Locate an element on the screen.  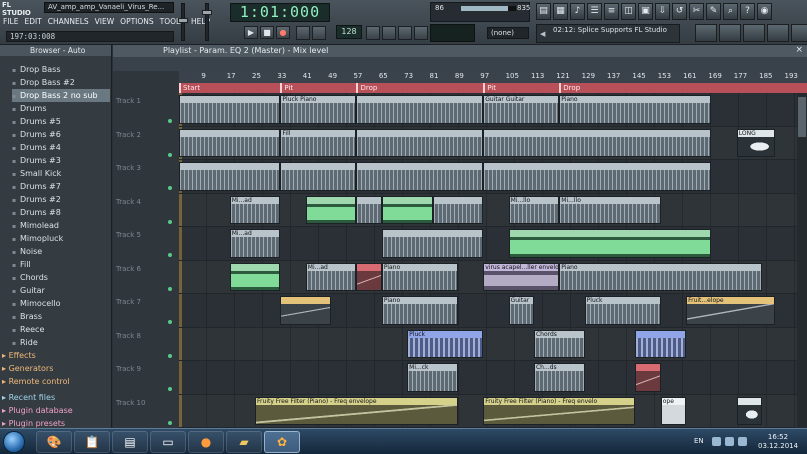
menu-edit: EDIT is located at coordinates (32, 22).